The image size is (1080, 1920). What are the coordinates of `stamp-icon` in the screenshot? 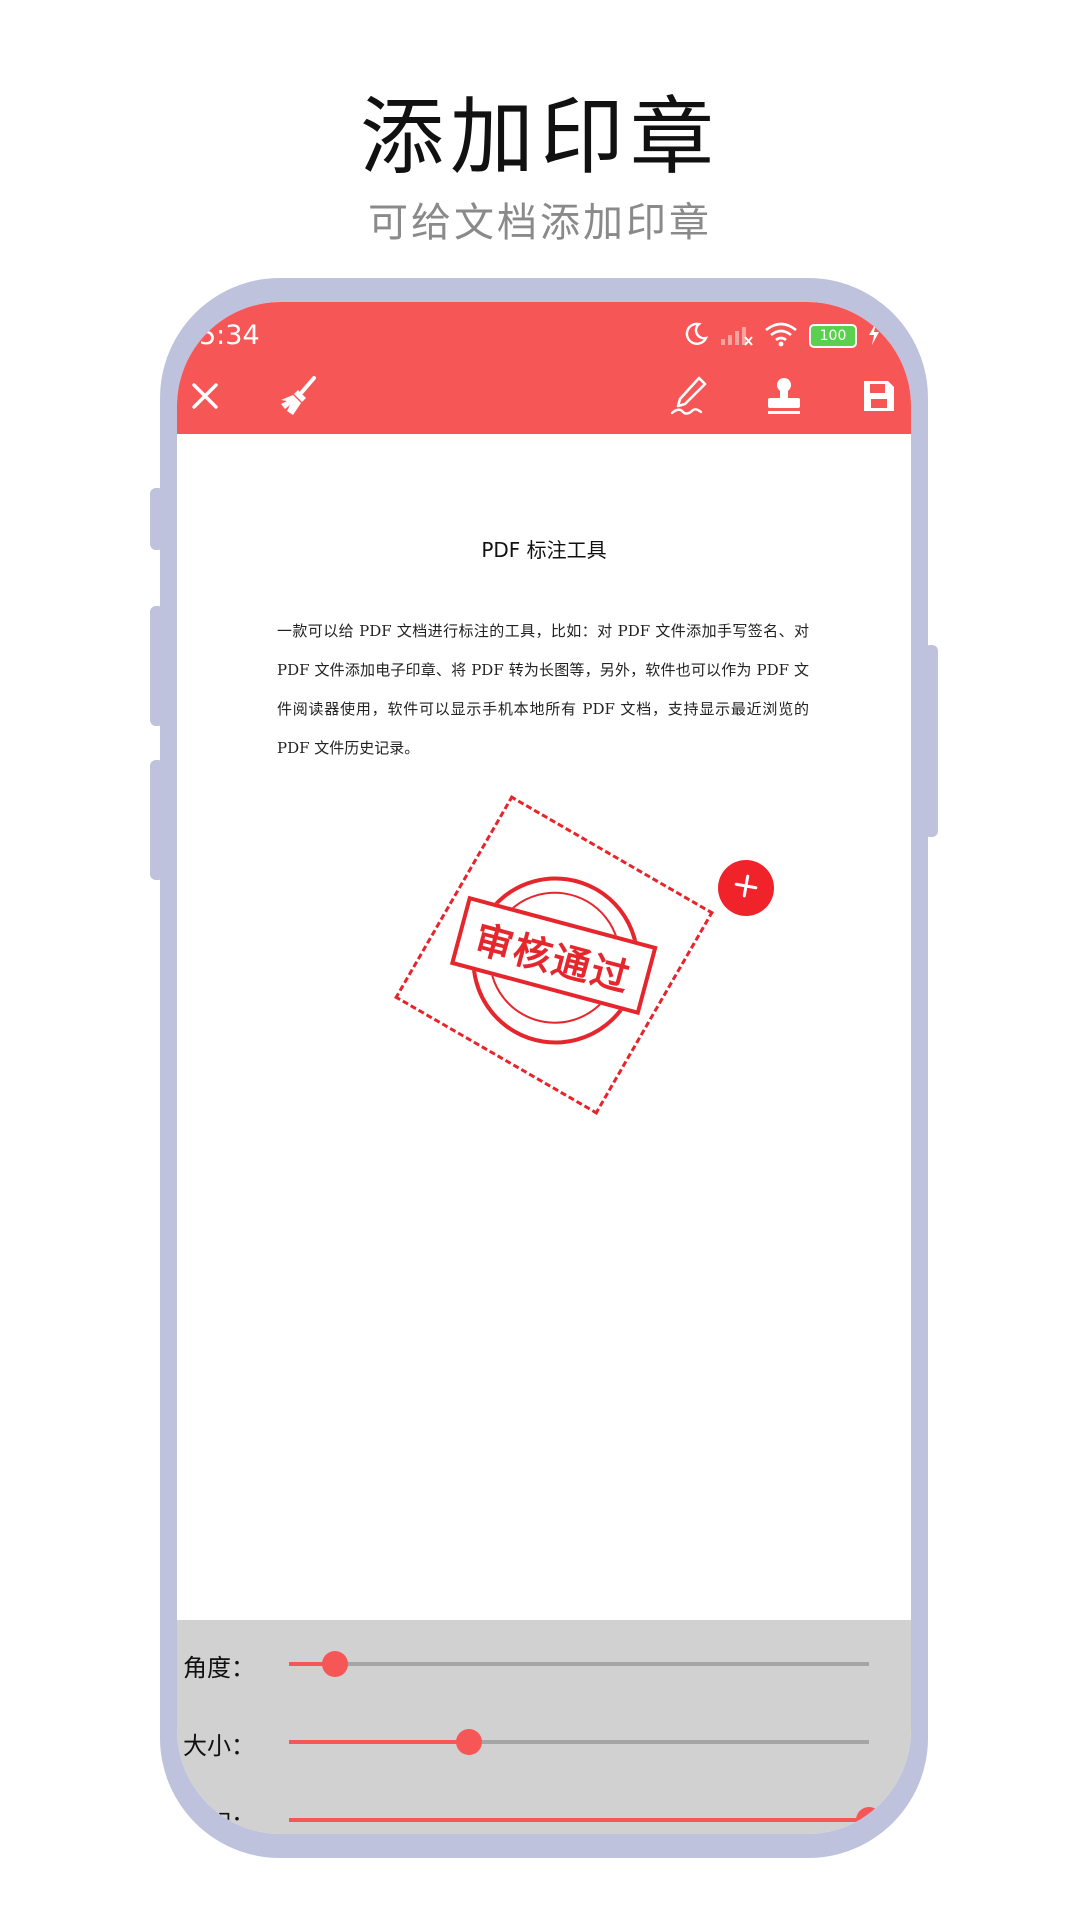 It's located at (784, 398).